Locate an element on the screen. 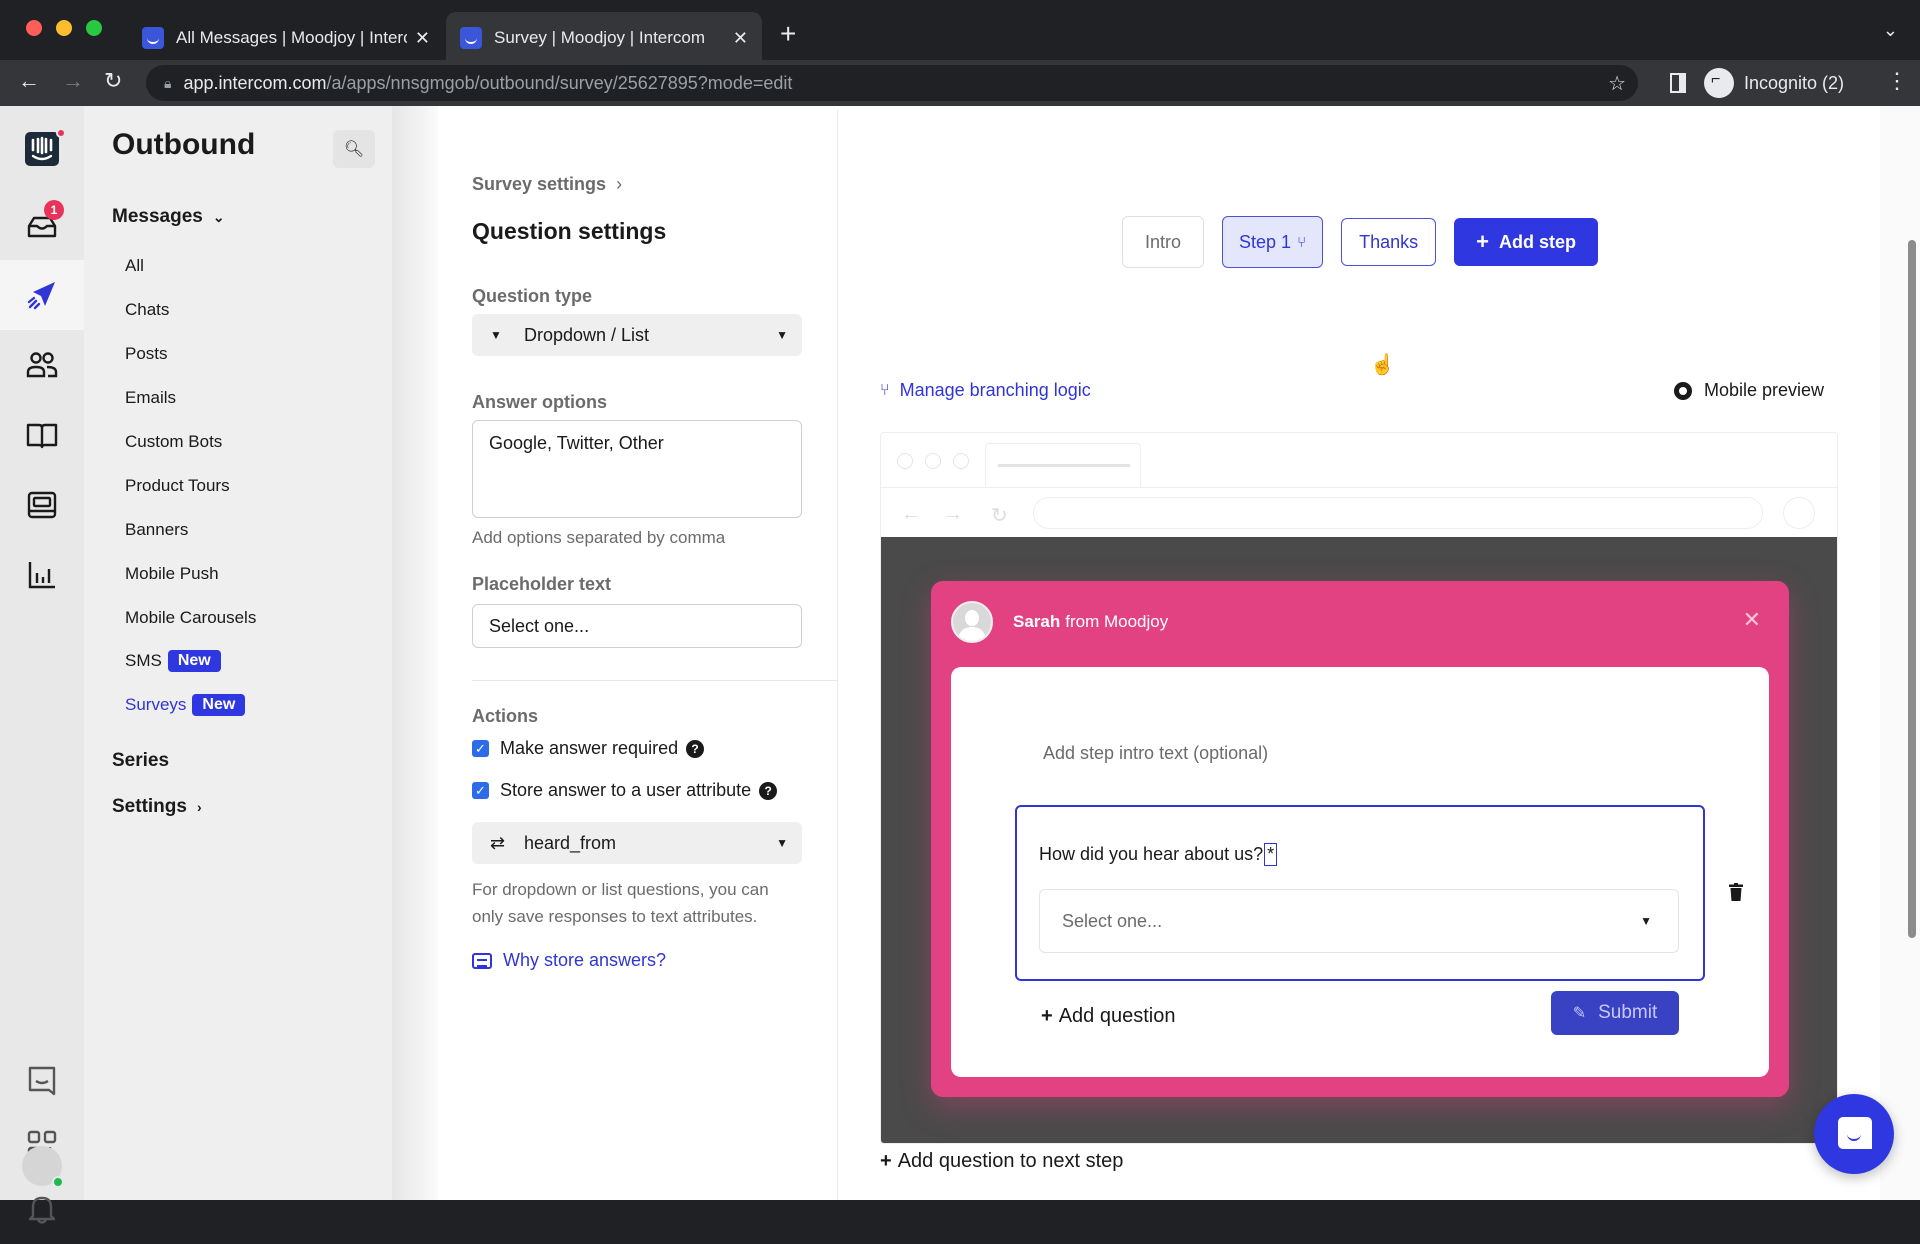 This screenshot has height=1244, width=1920. subnav-item-posts: Posts is located at coordinates (146, 354).